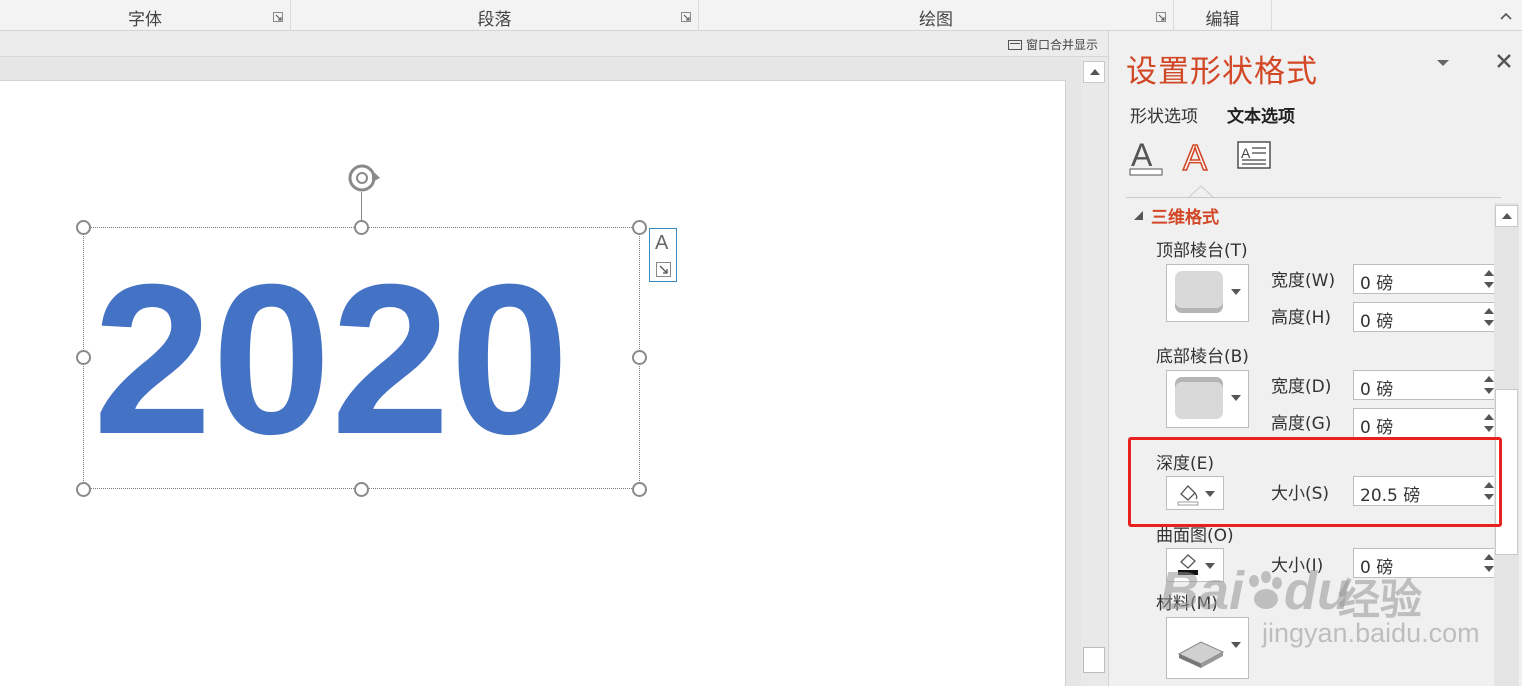 The image size is (1522, 686). I want to click on resize-handle-right, so click(639, 357).